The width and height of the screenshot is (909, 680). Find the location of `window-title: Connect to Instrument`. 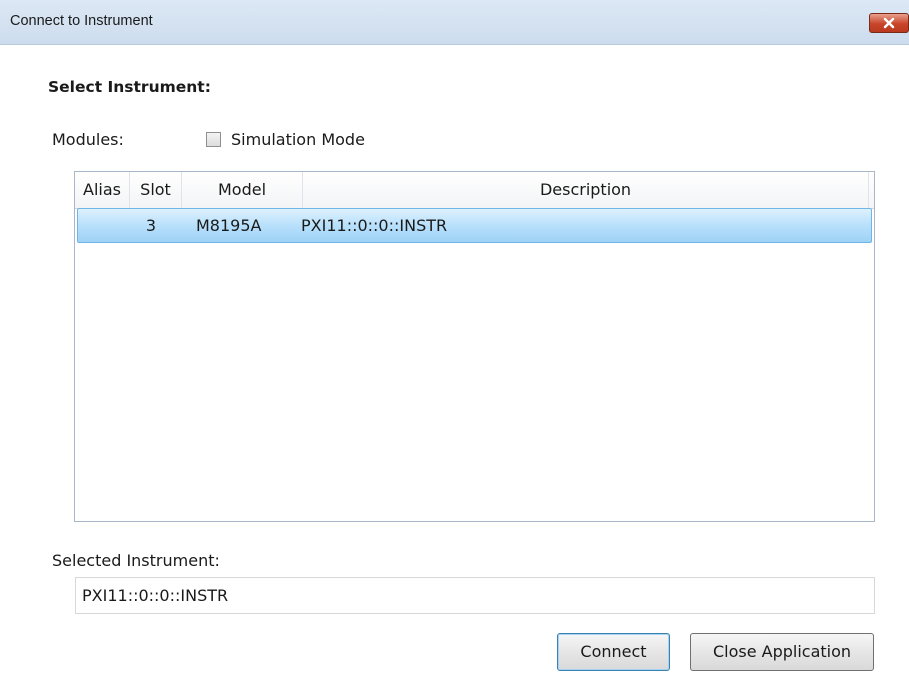

window-title: Connect to Instrument is located at coordinates (81, 21).